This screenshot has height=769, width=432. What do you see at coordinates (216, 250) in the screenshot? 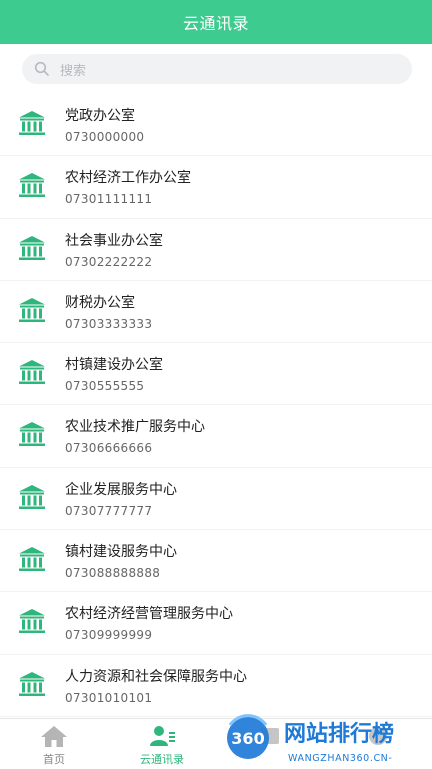
I see `list-item: 社会事业办公室 07302222222` at bounding box center [216, 250].